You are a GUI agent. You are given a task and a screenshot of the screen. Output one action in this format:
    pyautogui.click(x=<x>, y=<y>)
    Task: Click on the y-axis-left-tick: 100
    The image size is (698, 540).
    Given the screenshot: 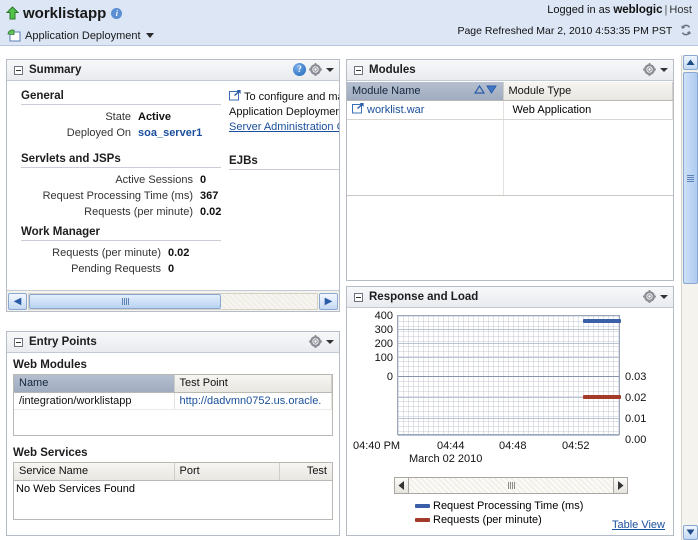 What is the action you would take?
    pyautogui.click(x=383, y=358)
    